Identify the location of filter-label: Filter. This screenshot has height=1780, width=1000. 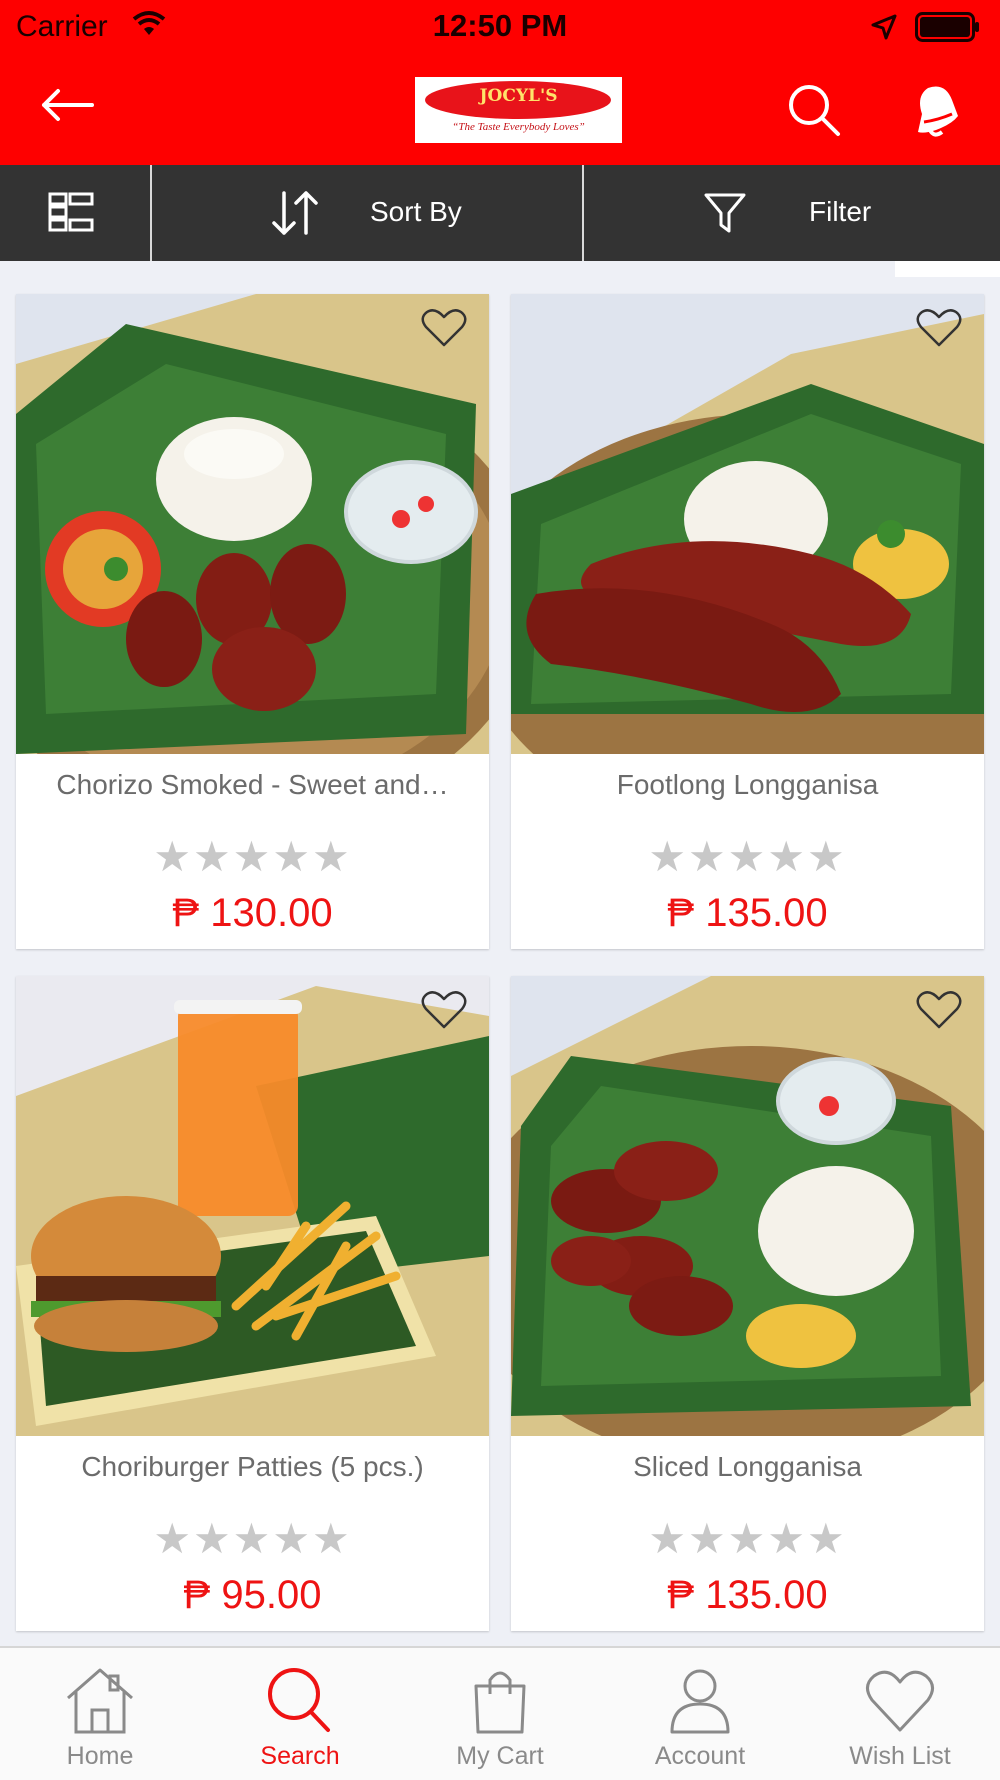
(840, 211).